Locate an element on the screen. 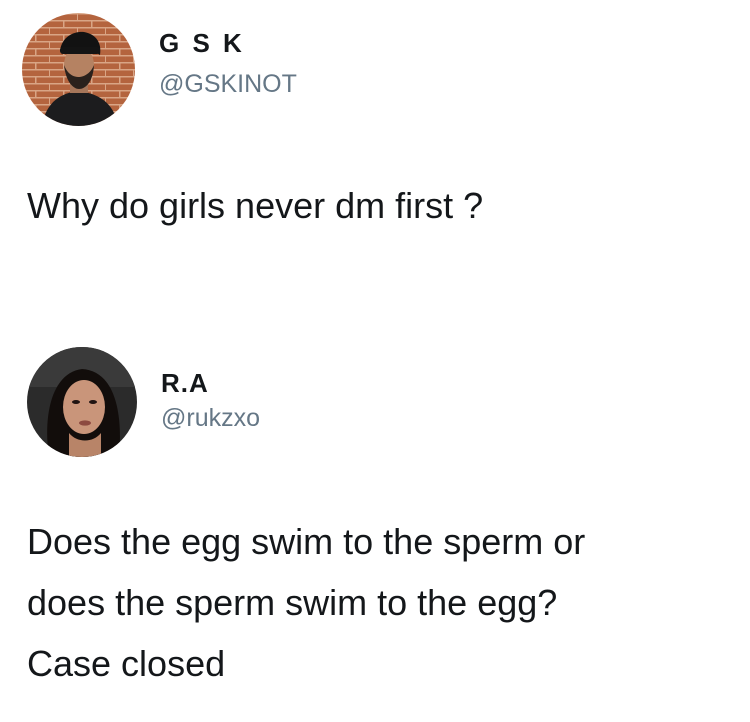 This screenshot has width=750, height=722. user-handle: @rukzxo is located at coordinates (210, 418).